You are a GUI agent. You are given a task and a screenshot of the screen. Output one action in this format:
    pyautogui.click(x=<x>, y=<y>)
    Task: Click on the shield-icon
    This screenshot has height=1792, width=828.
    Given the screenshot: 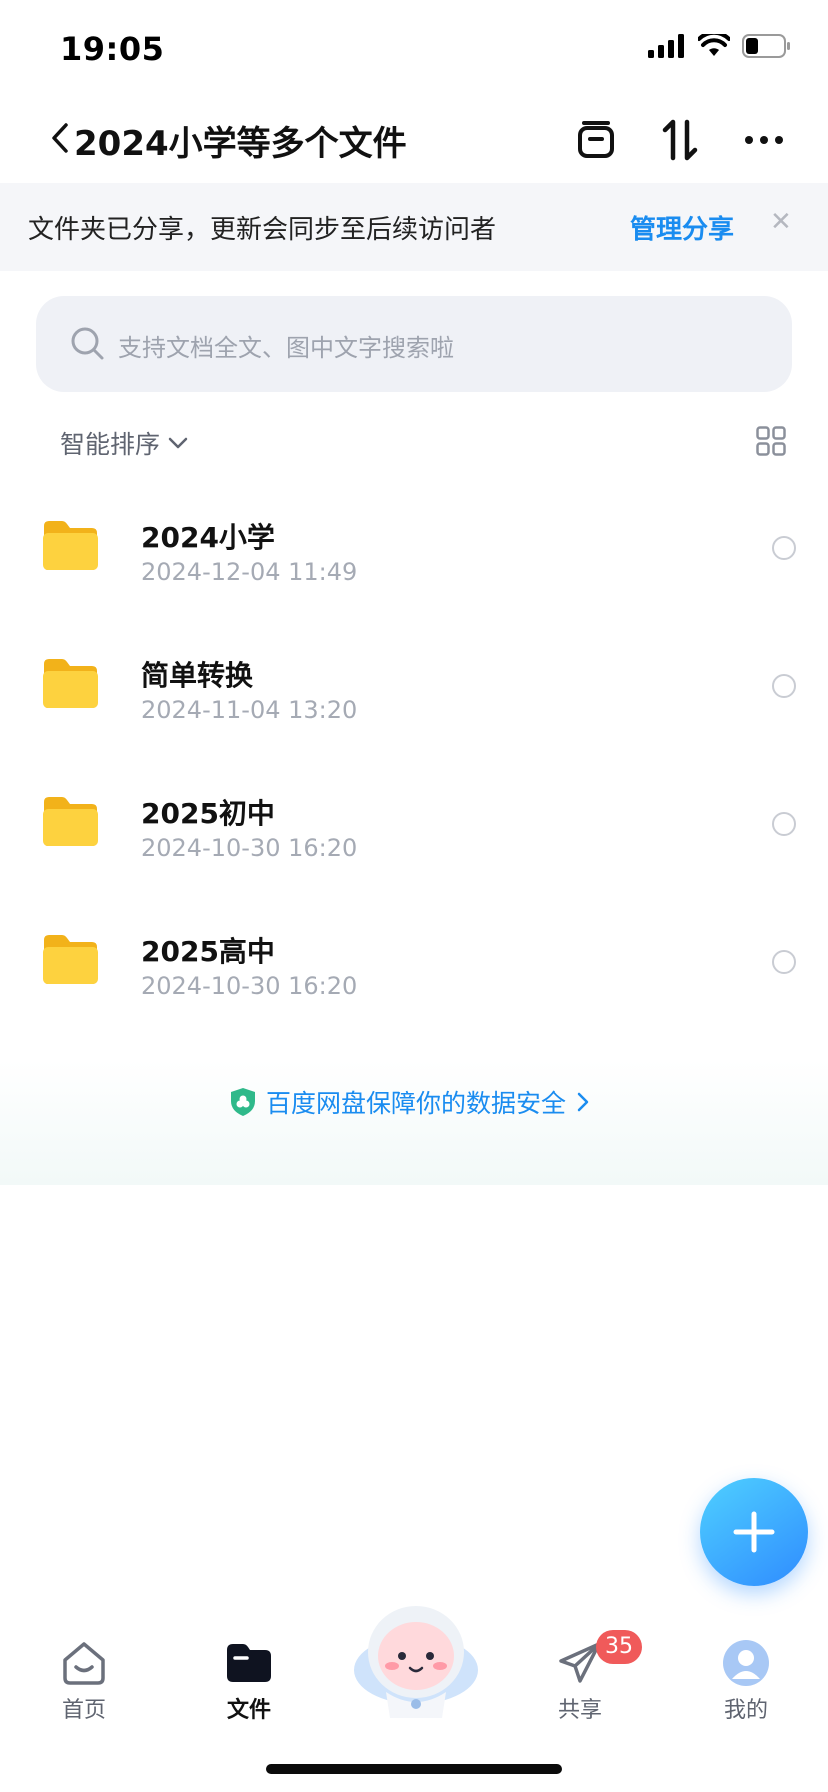 What is the action you would take?
    pyautogui.click(x=243, y=1102)
    